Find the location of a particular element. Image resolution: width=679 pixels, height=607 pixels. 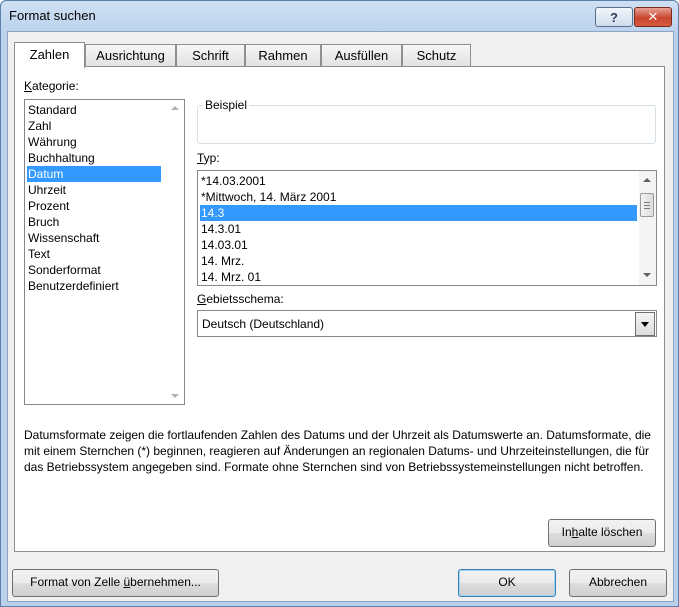

category-label: Kategorie: is located at coordinates (51, 86).